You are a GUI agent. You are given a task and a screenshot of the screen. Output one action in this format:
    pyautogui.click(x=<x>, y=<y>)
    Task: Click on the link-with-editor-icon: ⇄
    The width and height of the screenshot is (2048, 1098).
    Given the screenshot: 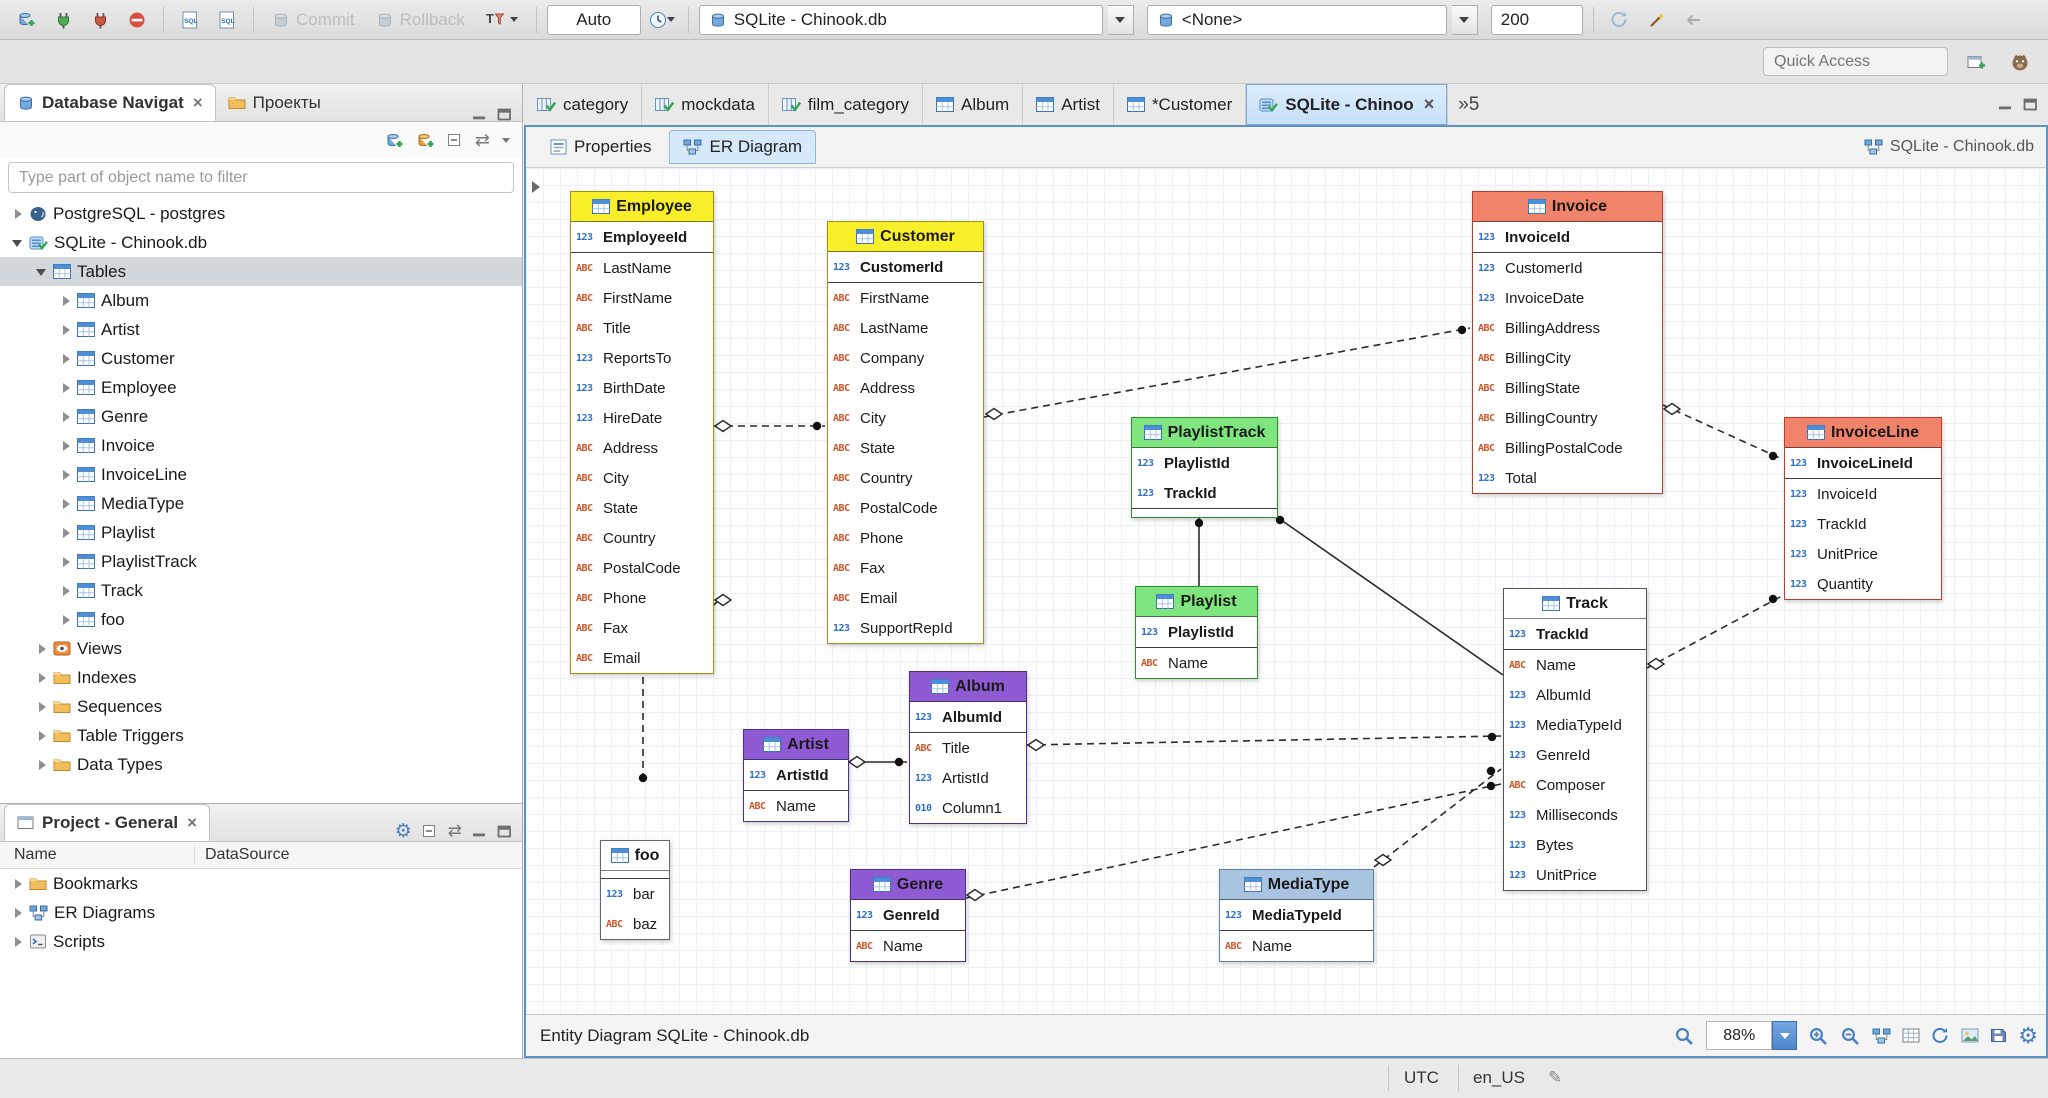 What is the action you would take?
    pyautogui.click(x=482, y=140)
    